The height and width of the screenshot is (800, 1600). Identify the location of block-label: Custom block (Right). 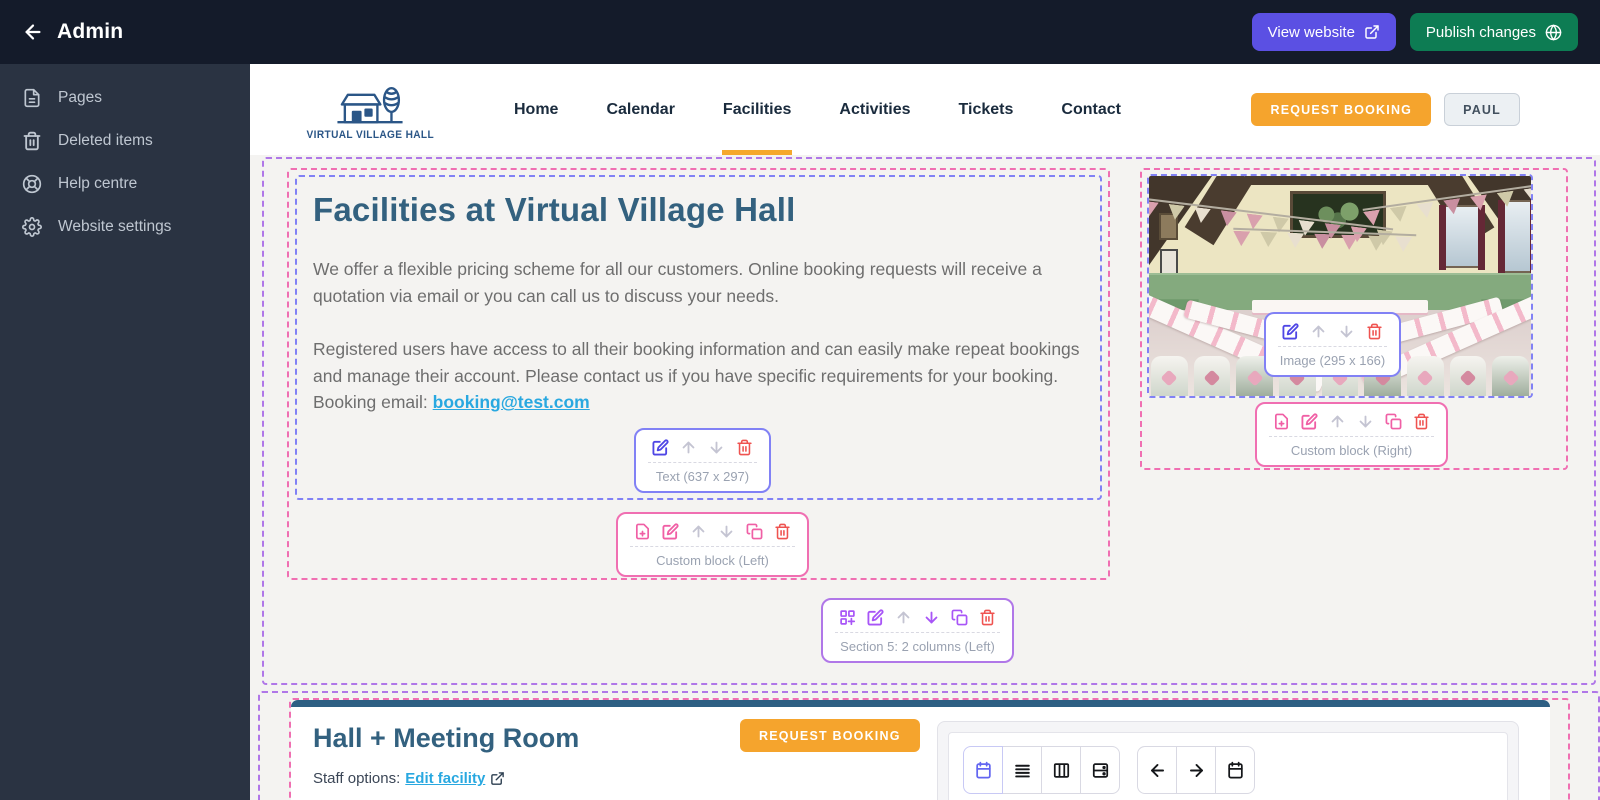
(1351, 450).